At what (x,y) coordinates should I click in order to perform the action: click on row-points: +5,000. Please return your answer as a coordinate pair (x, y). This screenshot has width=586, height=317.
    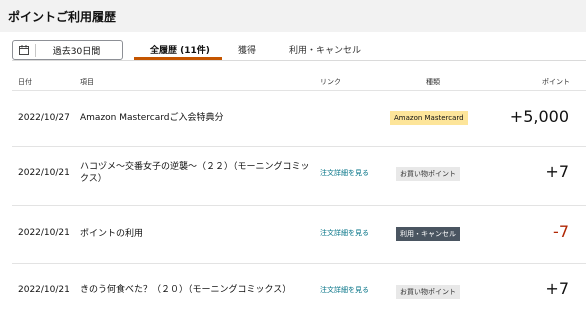
    Looking at the image, I should click on (539, 116).